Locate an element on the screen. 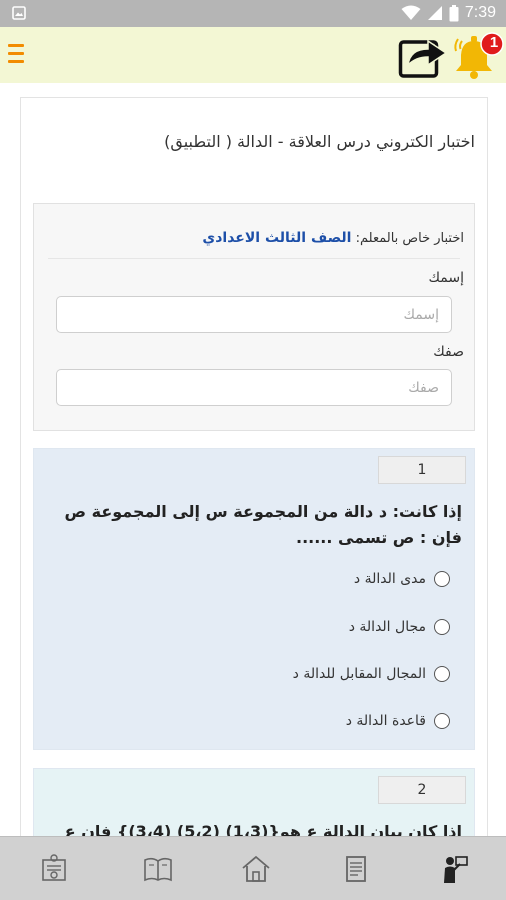 The height and width of the screenshot is (900, 506). divider is located at coordinates (254, 258).